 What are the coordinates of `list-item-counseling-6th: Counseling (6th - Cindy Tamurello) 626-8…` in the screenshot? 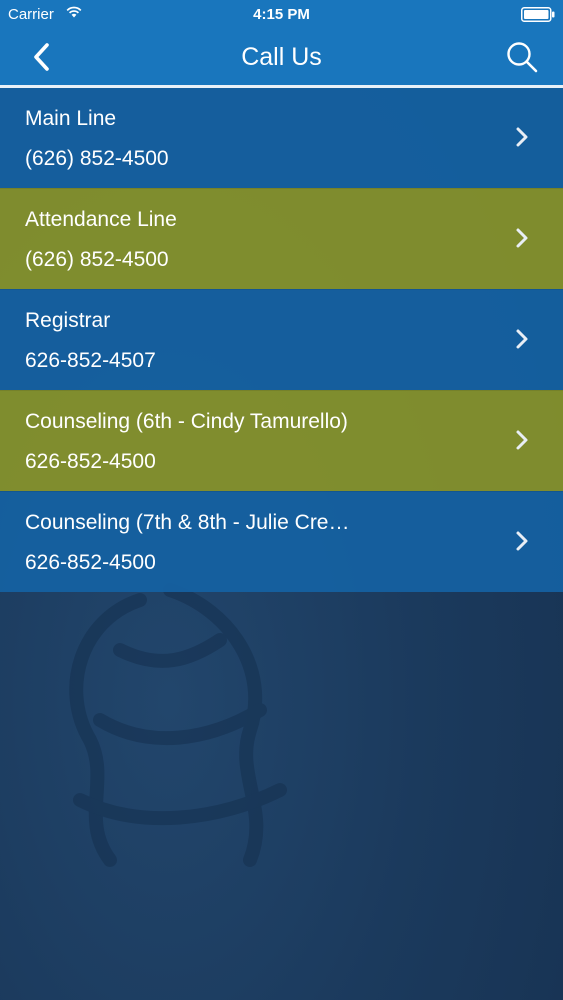 It's located at (281, 440).